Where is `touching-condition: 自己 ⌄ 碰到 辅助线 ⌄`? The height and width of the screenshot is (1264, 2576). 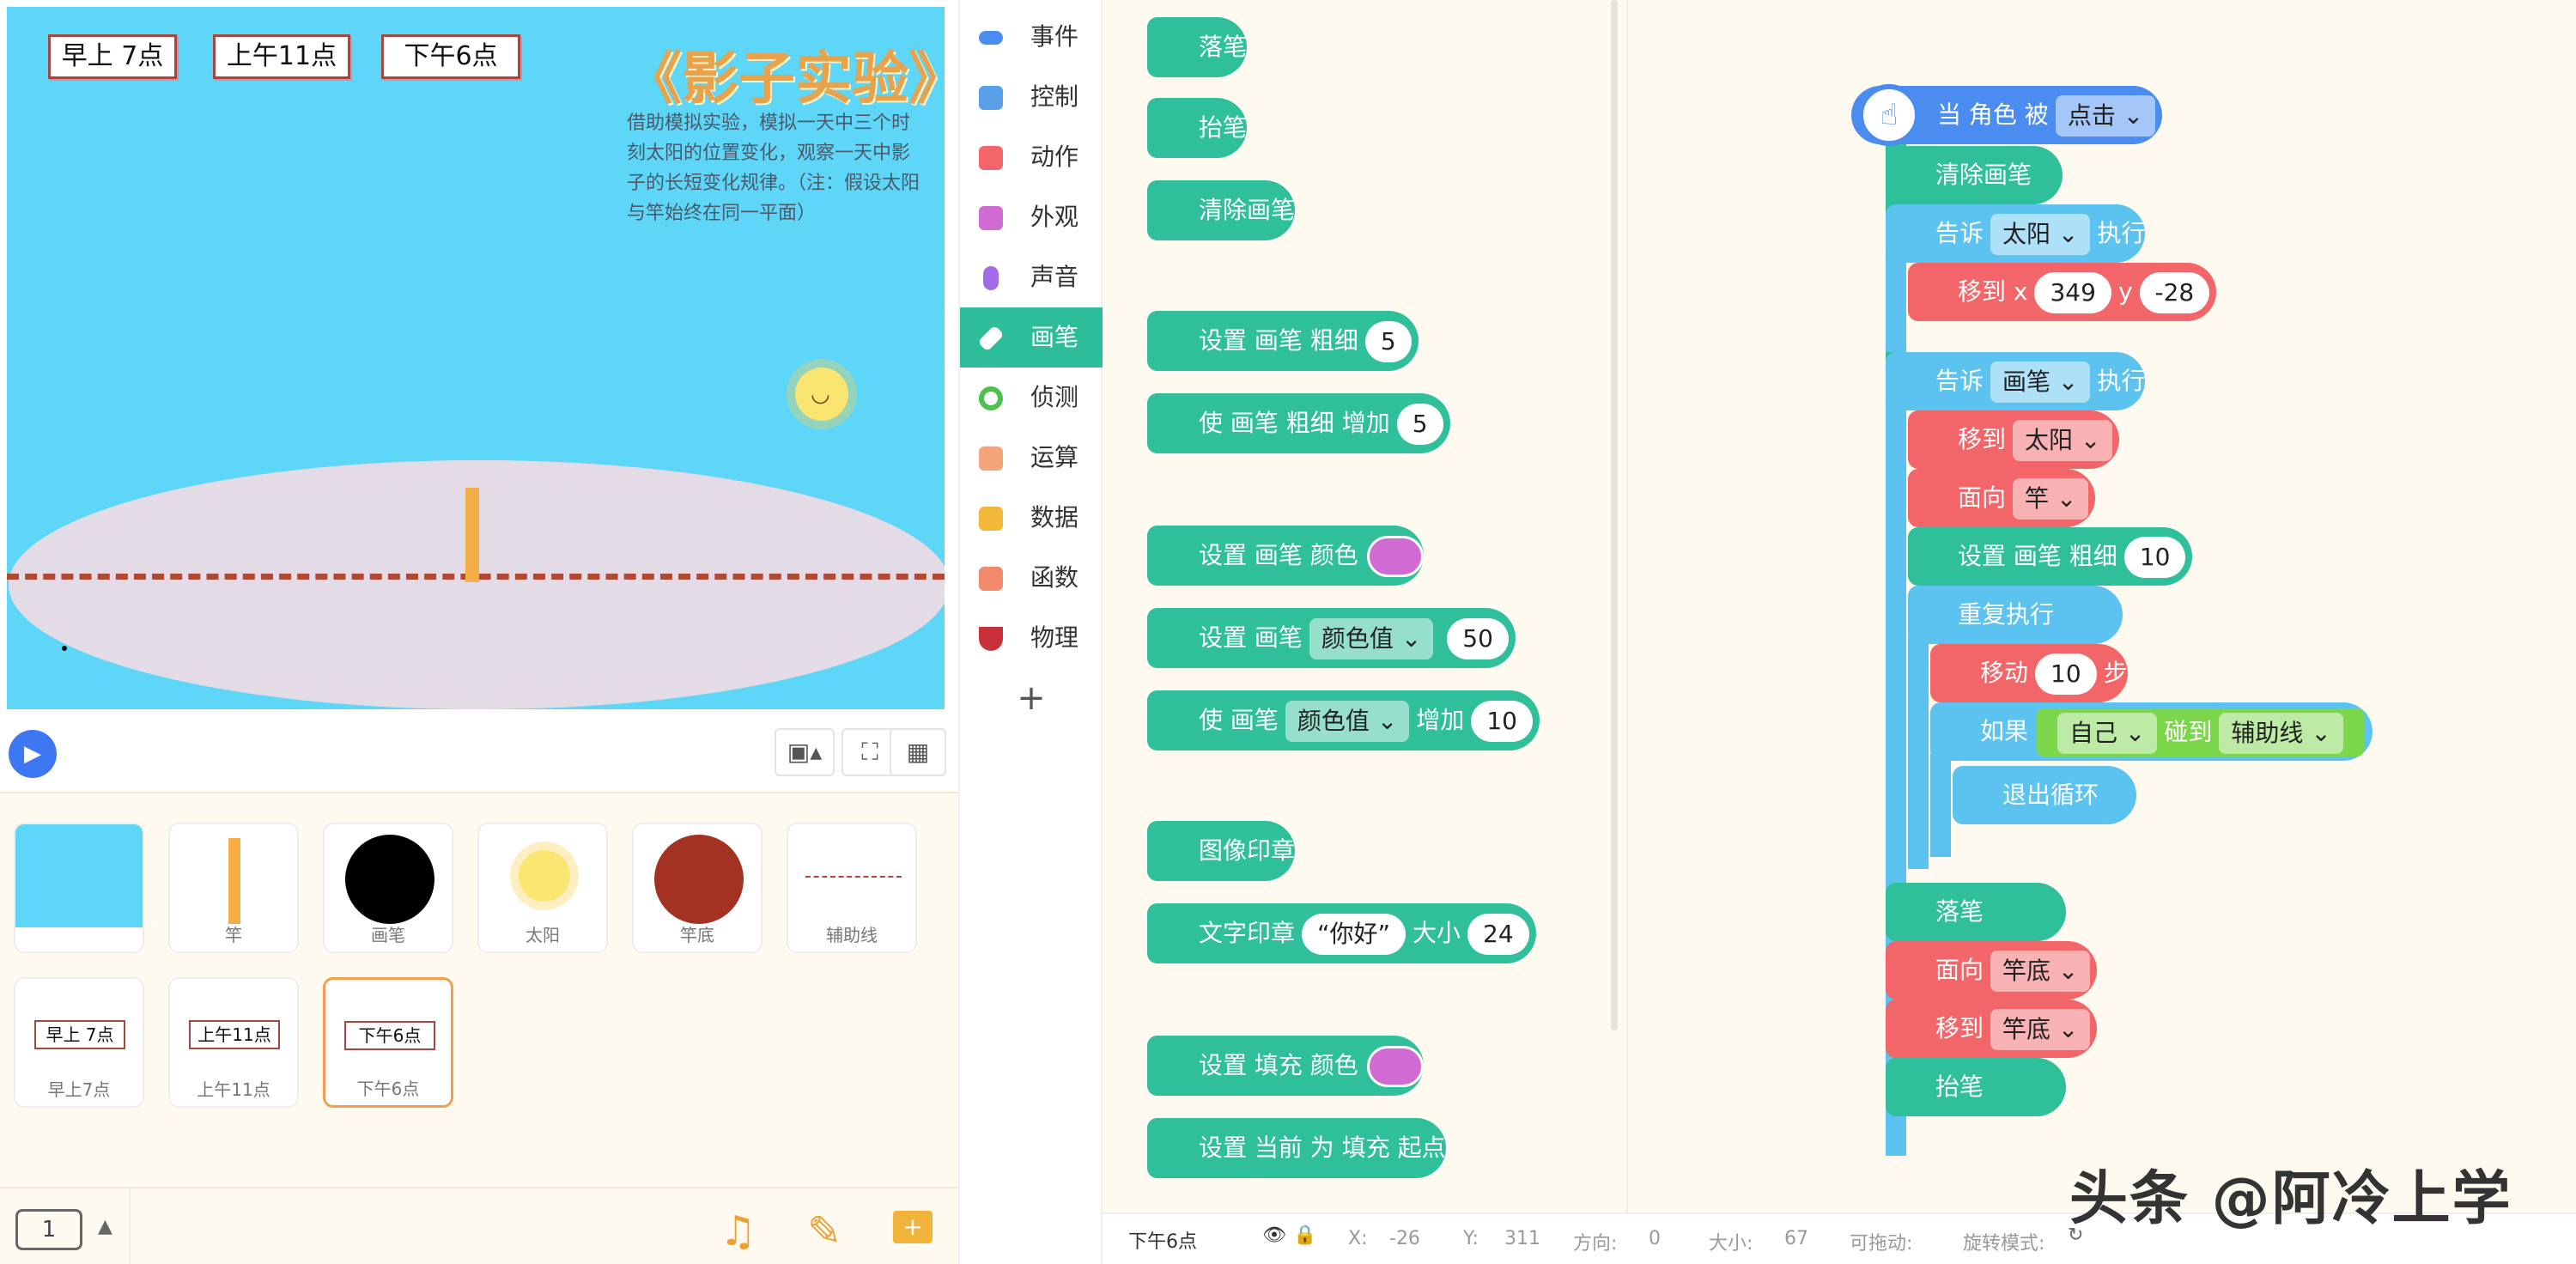
touching-condition: 自己 ⌄ 碰到 辅助线 ⌄ is located at coordinates (2200, 733).